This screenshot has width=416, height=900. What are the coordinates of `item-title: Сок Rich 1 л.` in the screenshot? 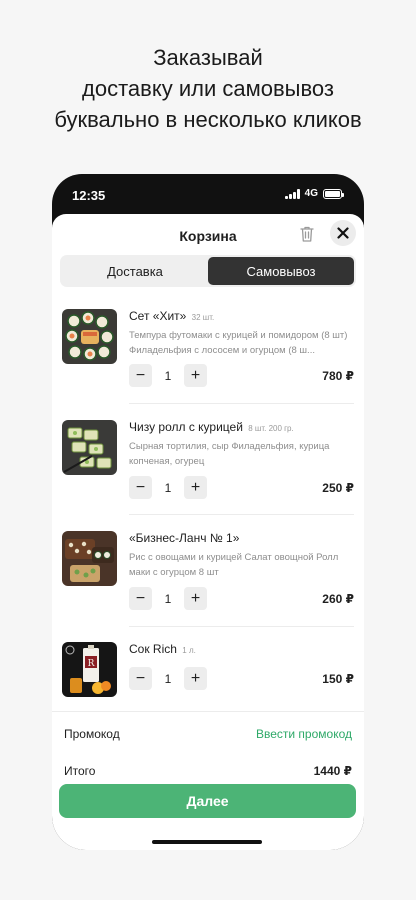 It's located at (162, 649).